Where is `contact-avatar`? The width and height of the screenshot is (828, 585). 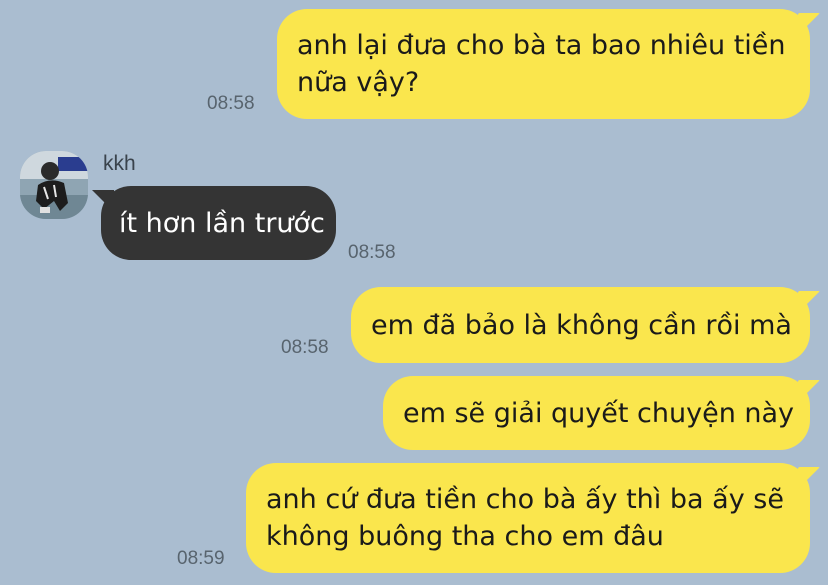 contact-avatar is located at coordinates (54, 185).